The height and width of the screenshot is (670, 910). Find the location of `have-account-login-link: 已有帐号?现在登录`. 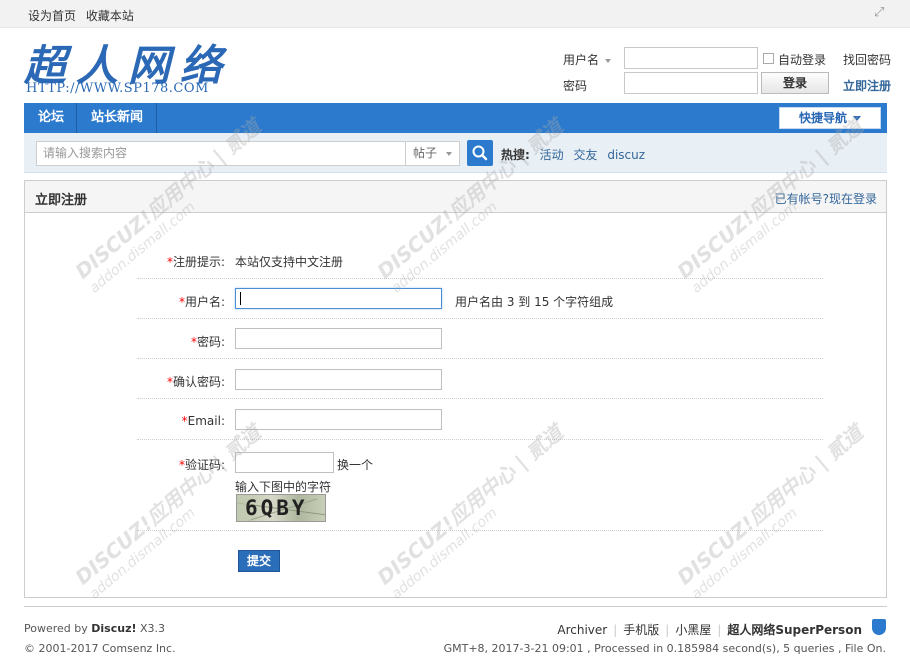

have-account-login-link: 已有帐号?现在登录 is located at coordinates (826, 198).